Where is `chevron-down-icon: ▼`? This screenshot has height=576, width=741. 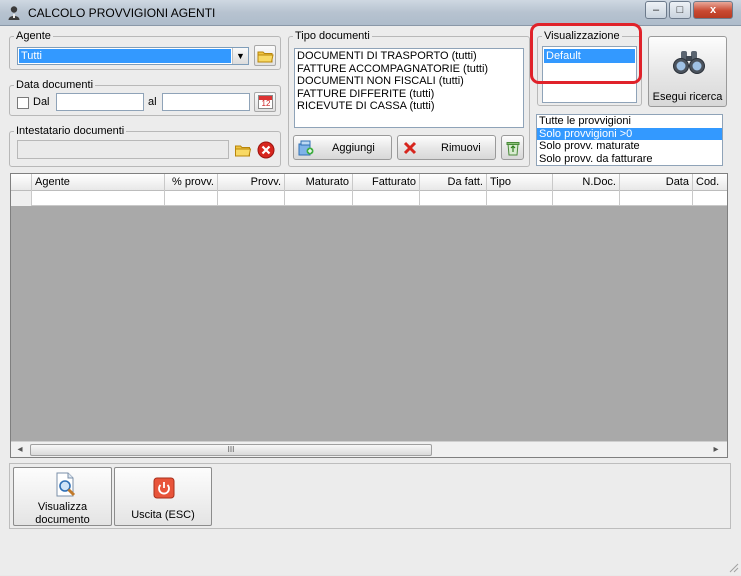 chevron-down-icon: ▼ is located at coordinates (240, 56).